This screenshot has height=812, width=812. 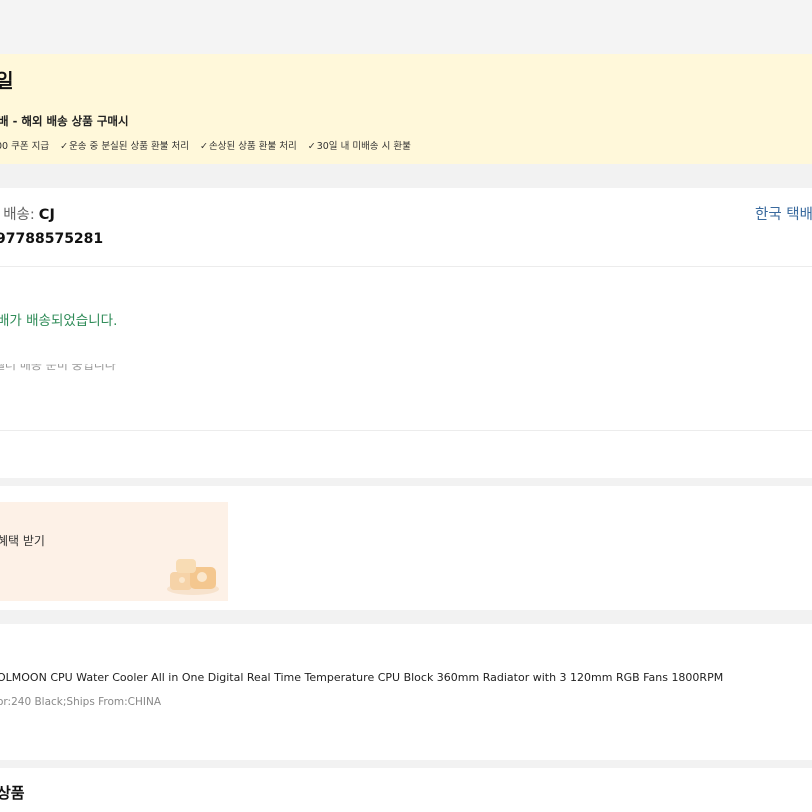 I want to click on tracking-link: 한국 택배, so click(x=783, y=213).